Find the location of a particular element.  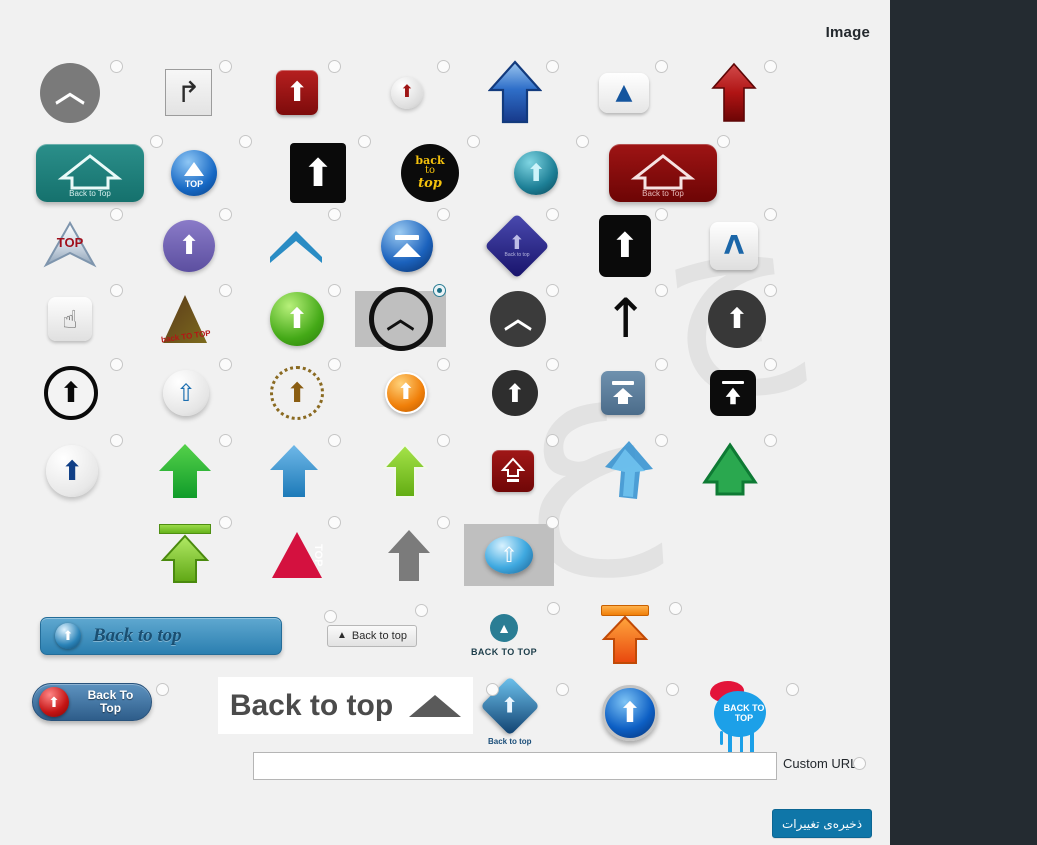

option-blue-3d-arrow is located at coordinates (300, 469).